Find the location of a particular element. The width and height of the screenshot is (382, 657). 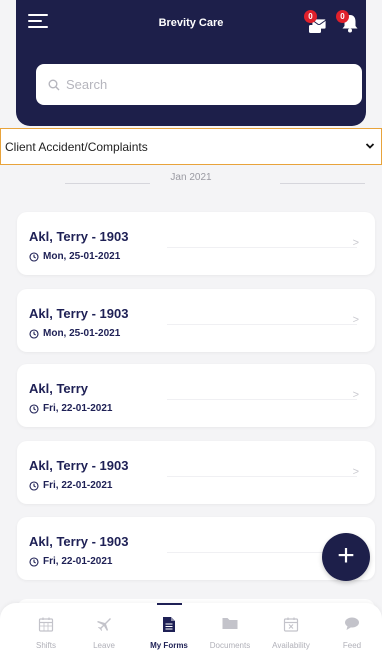

search-bar is located at coordinates (199, 84).